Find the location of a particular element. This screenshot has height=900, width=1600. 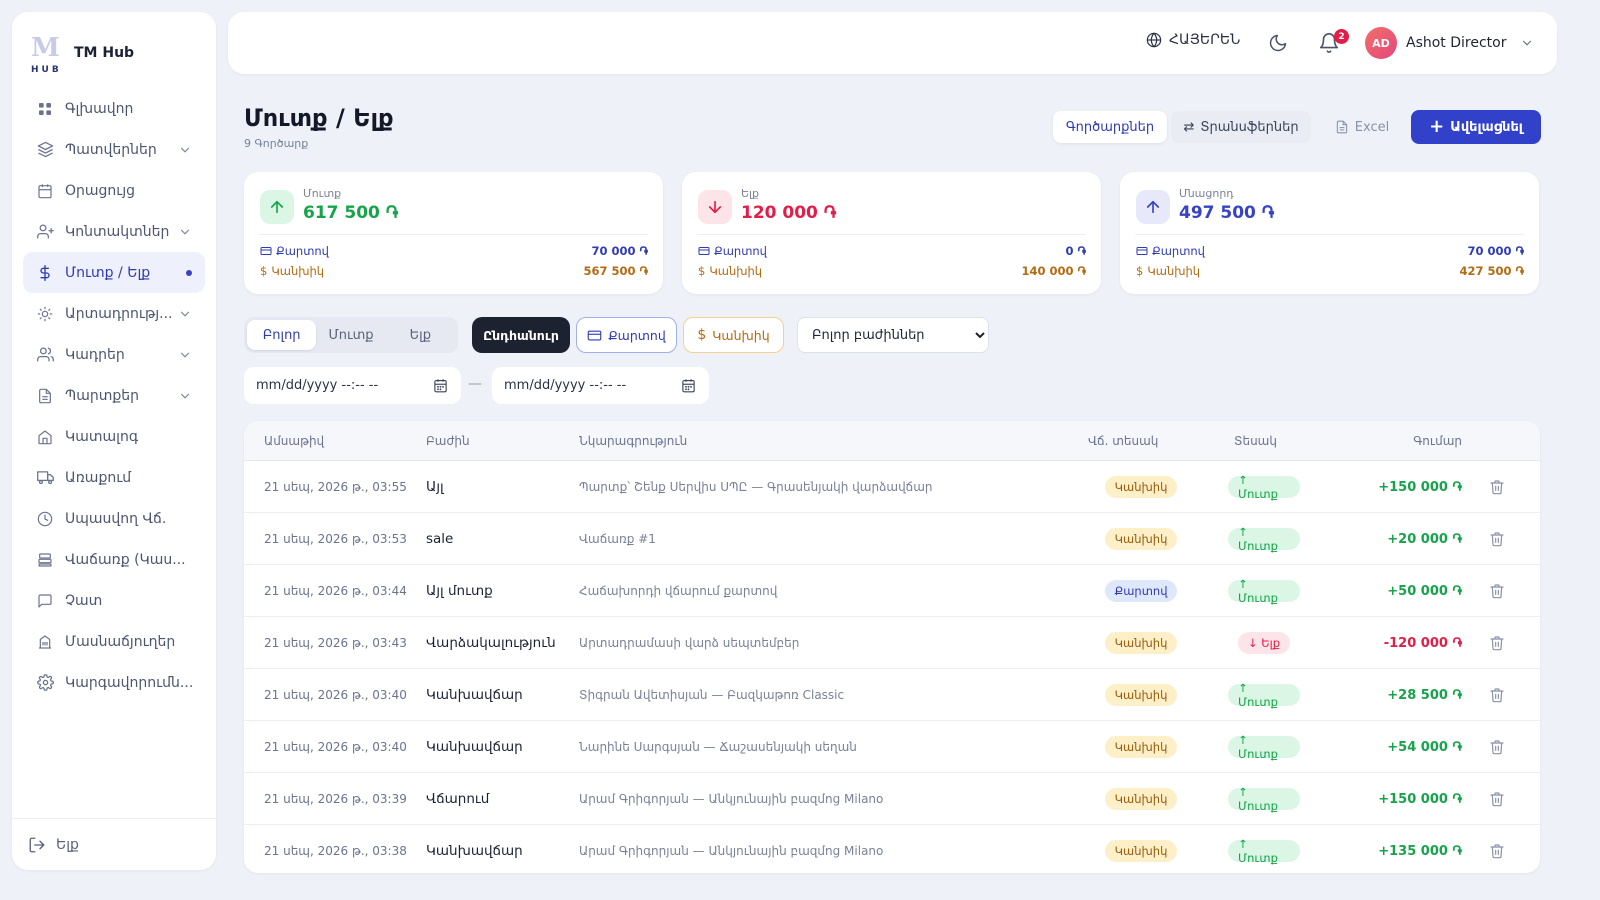

transfers-tab: ⇄ Տրանսֆերներ is located at coordinates (1241, 127).